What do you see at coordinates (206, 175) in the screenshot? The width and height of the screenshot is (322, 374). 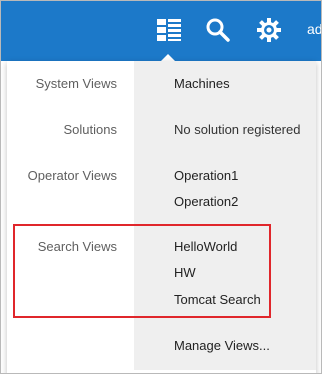 I see `menu-item-operation1: Operation1` at bounding box center [206, 175].